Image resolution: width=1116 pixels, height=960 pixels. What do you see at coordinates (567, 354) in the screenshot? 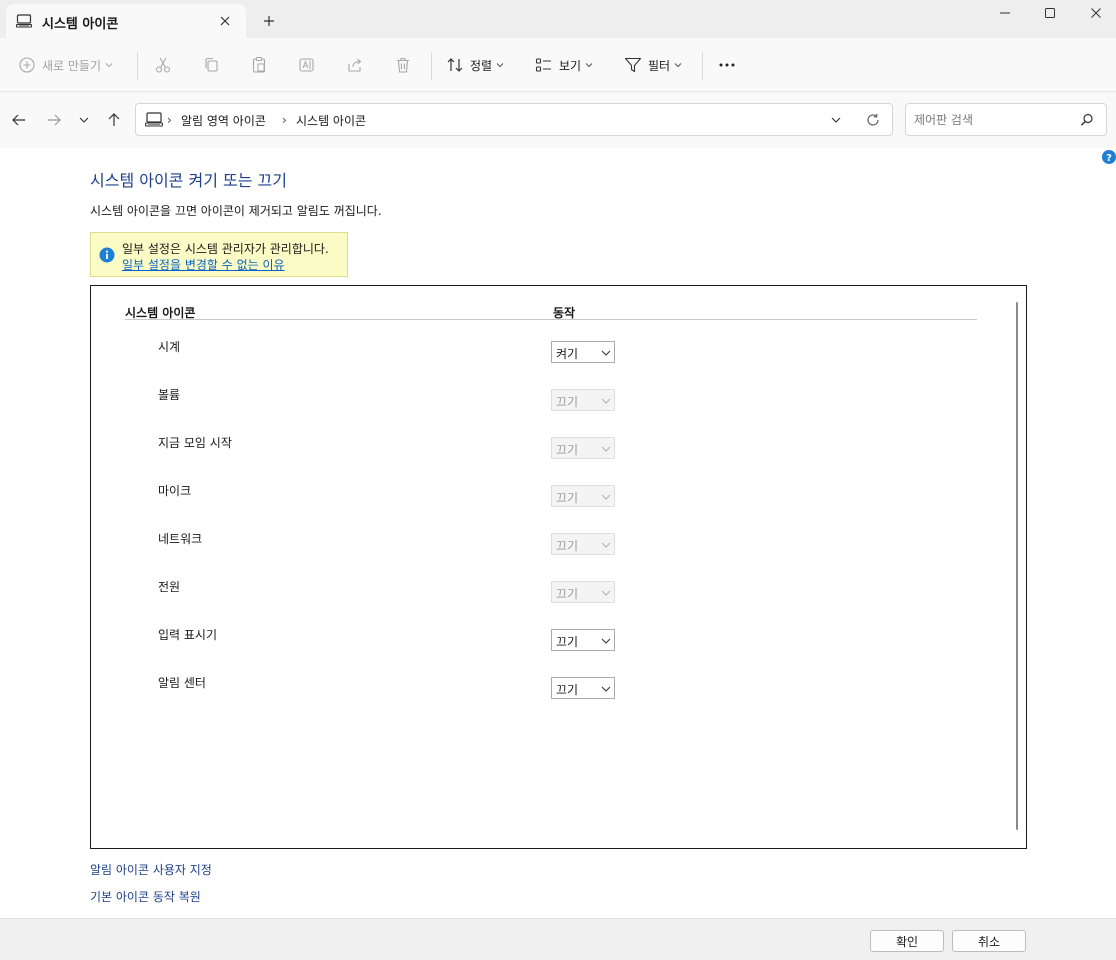
I see `select-value: 켜기` at bounding box center [567, 354].